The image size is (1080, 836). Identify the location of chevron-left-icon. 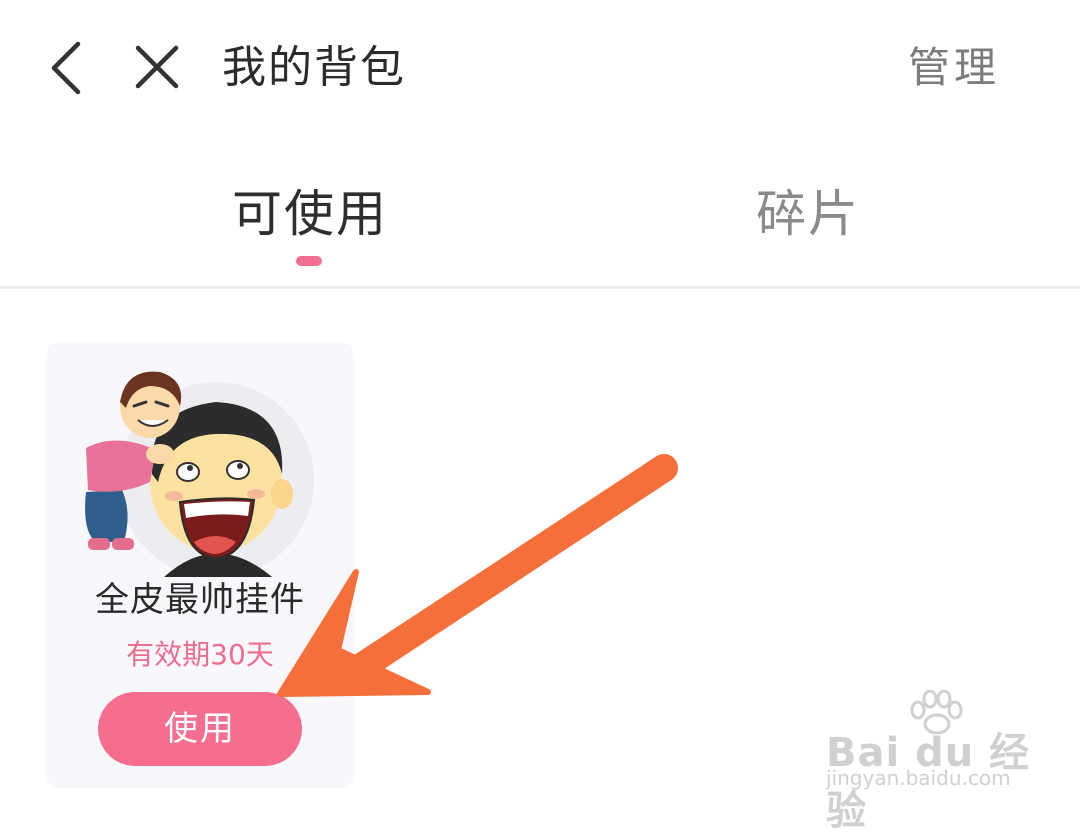
(68, 68).